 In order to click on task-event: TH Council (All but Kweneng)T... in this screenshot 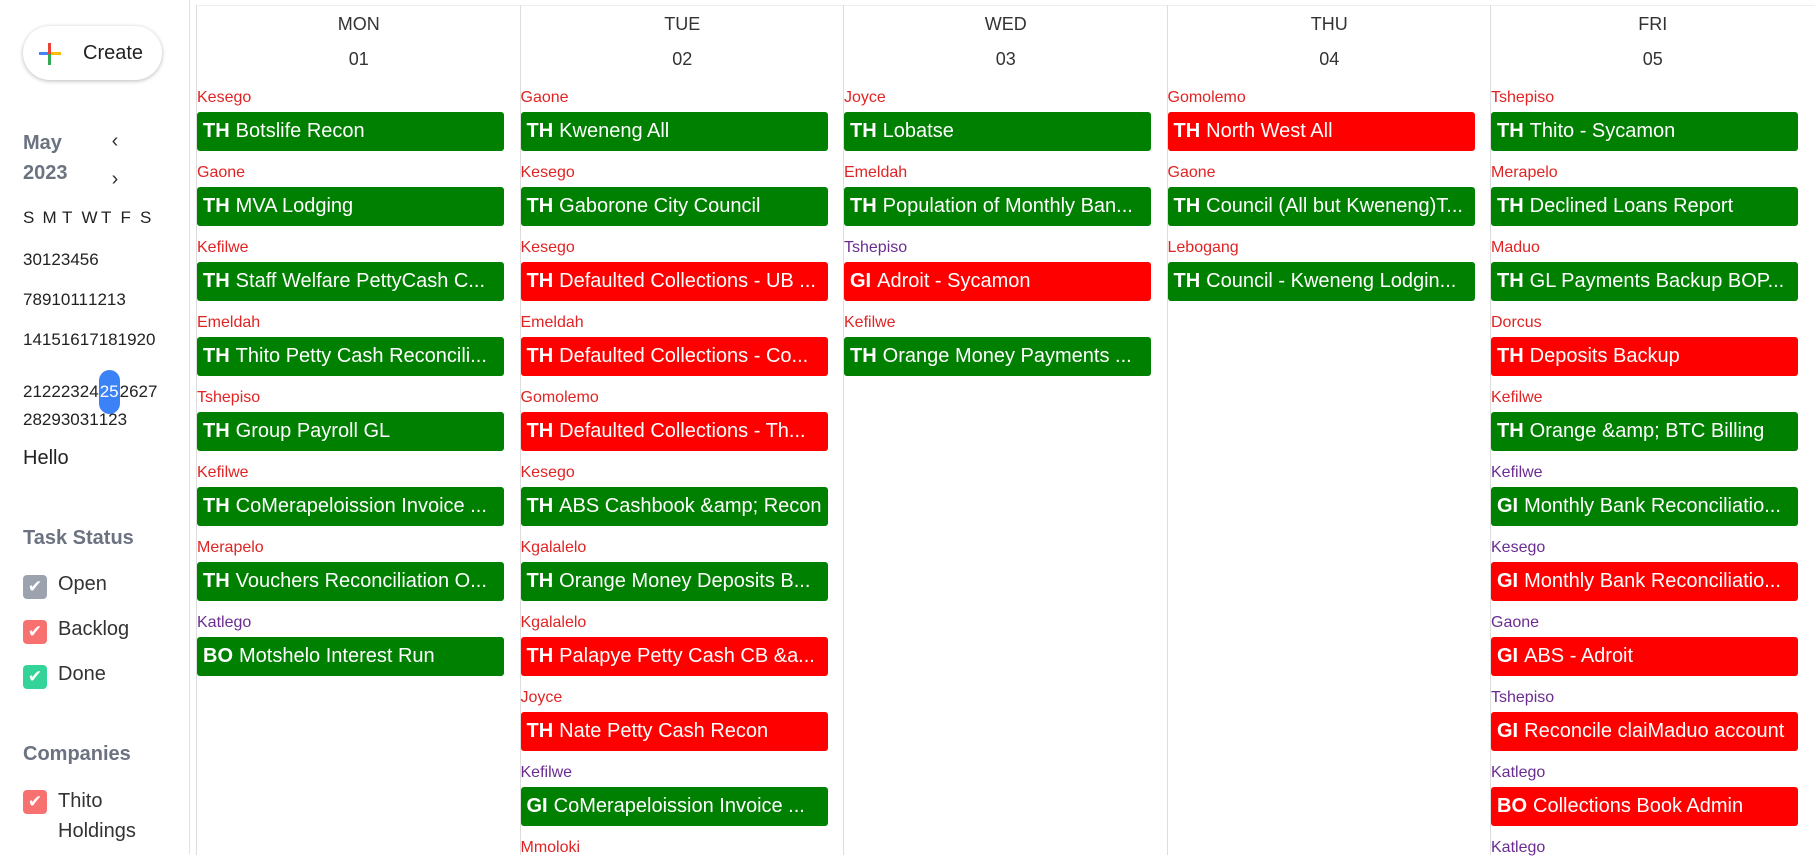, I will do `click(1321, 206)`.